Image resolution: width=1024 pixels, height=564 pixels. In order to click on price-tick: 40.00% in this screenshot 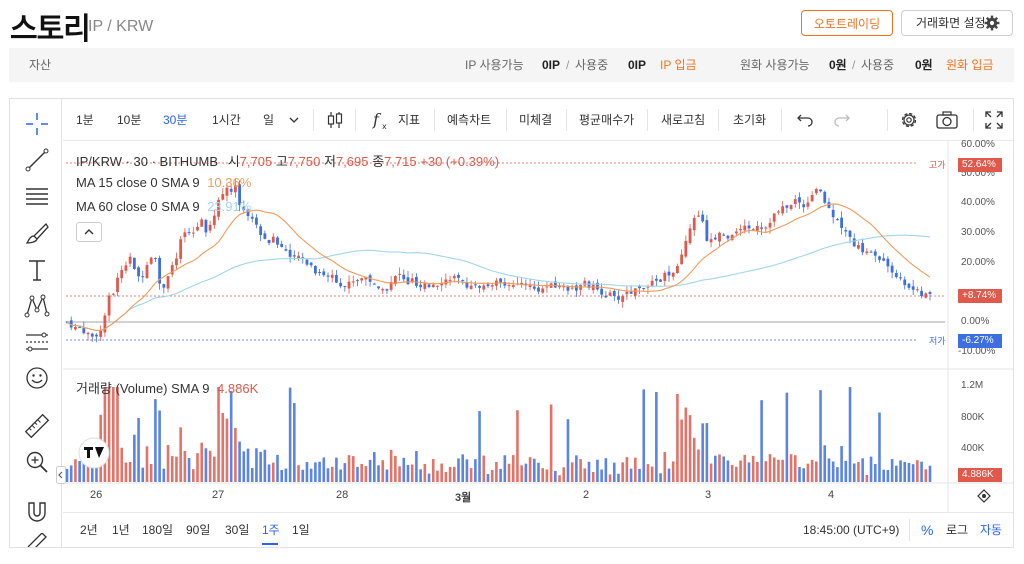, I will do `click(978, 202)`.